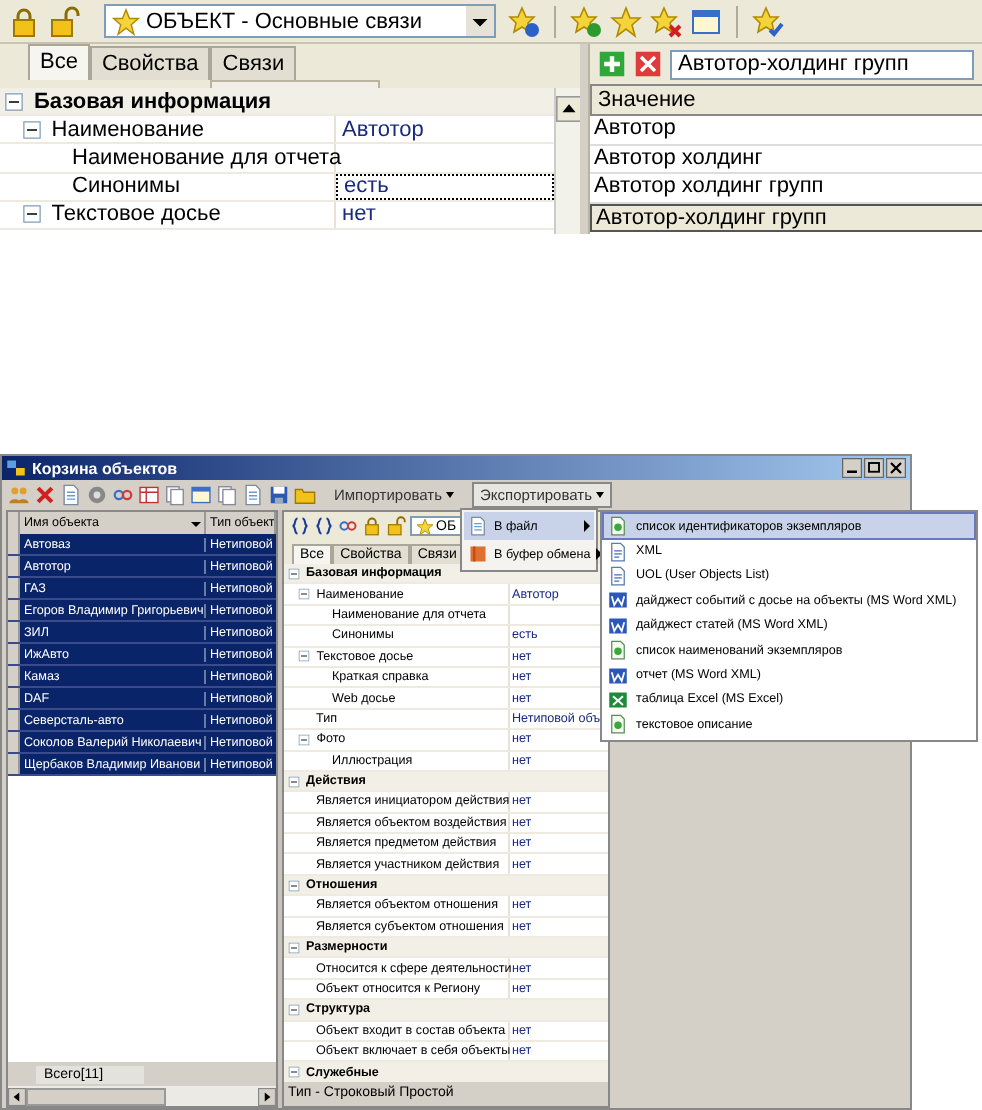  Describe the element at coordinates (478, 554) in the screenshot. I see `book-icon` at that location.